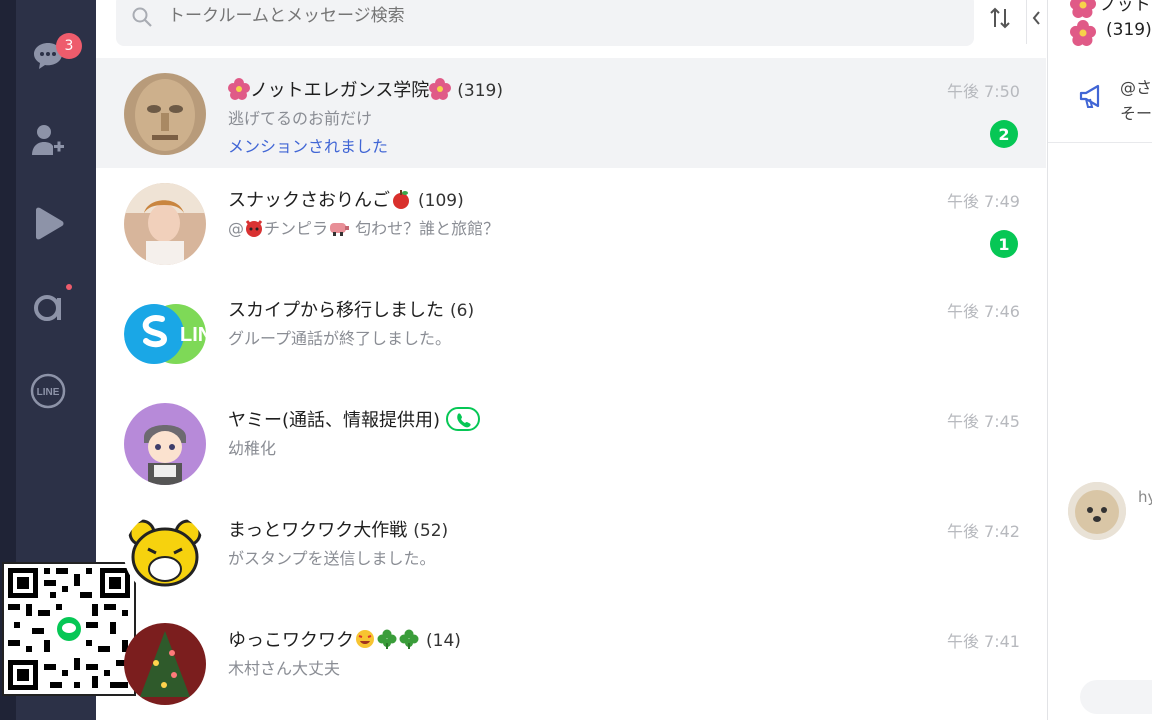 The width and height of the screenshot is (1152, 720). I want to click on chat-room-panel: ノットエ (319) @さ そー hy, so click(1099, 360).